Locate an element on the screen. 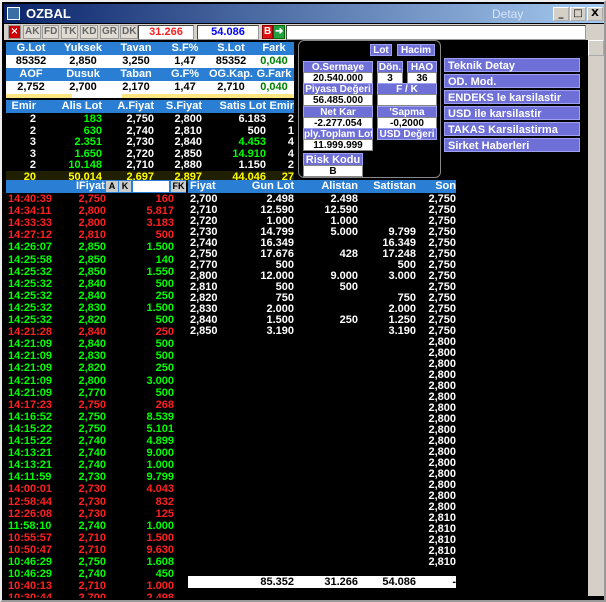 The width and height of the screenshot is (606, 602). depth-header-cell: Gun Lot is located at coordinates (264, 186).